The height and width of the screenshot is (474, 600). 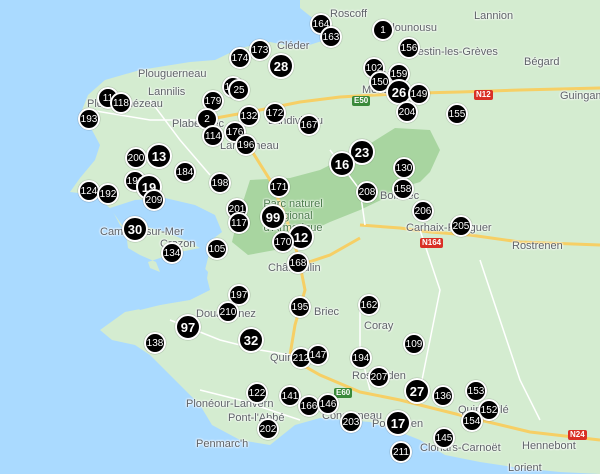 What do you see at coordinates (342, 164) in the screenshot?
I see `map-marker: 16` at bounding box center [342, 164].